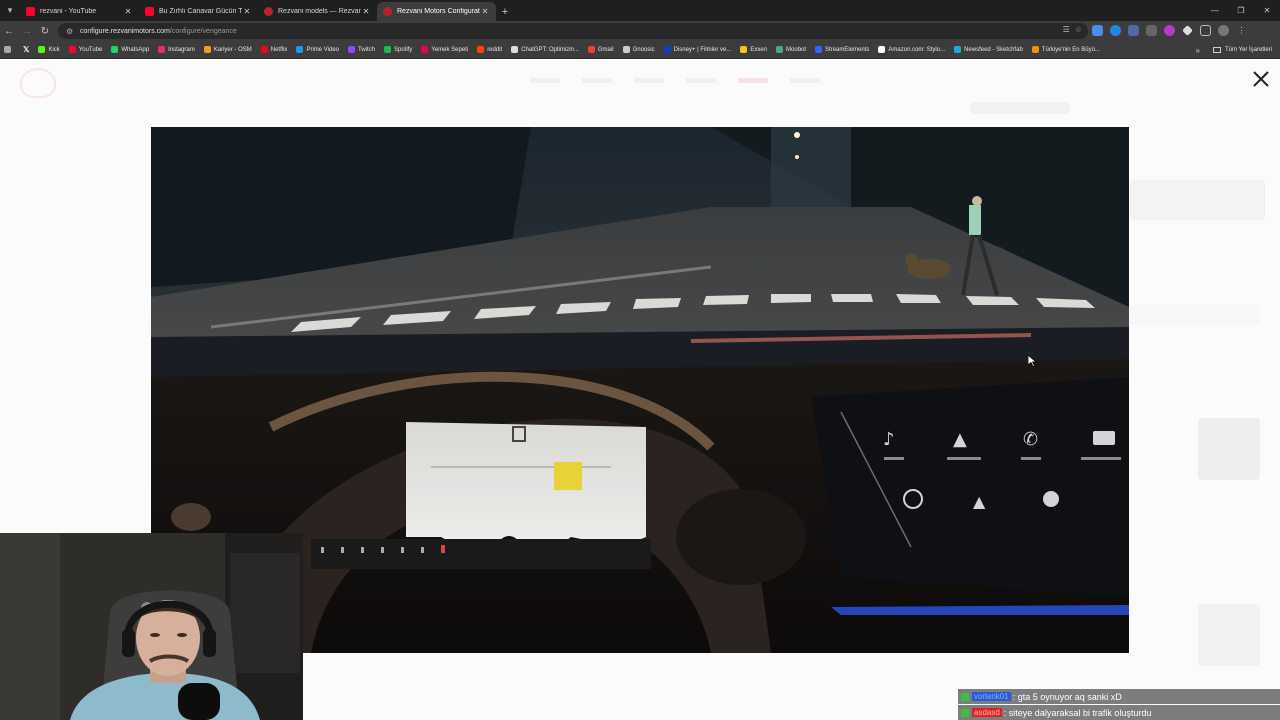  Describe the element at coordinates (1267, 10) in the screenshot. I see `window-close-icon: ✕` at that location.